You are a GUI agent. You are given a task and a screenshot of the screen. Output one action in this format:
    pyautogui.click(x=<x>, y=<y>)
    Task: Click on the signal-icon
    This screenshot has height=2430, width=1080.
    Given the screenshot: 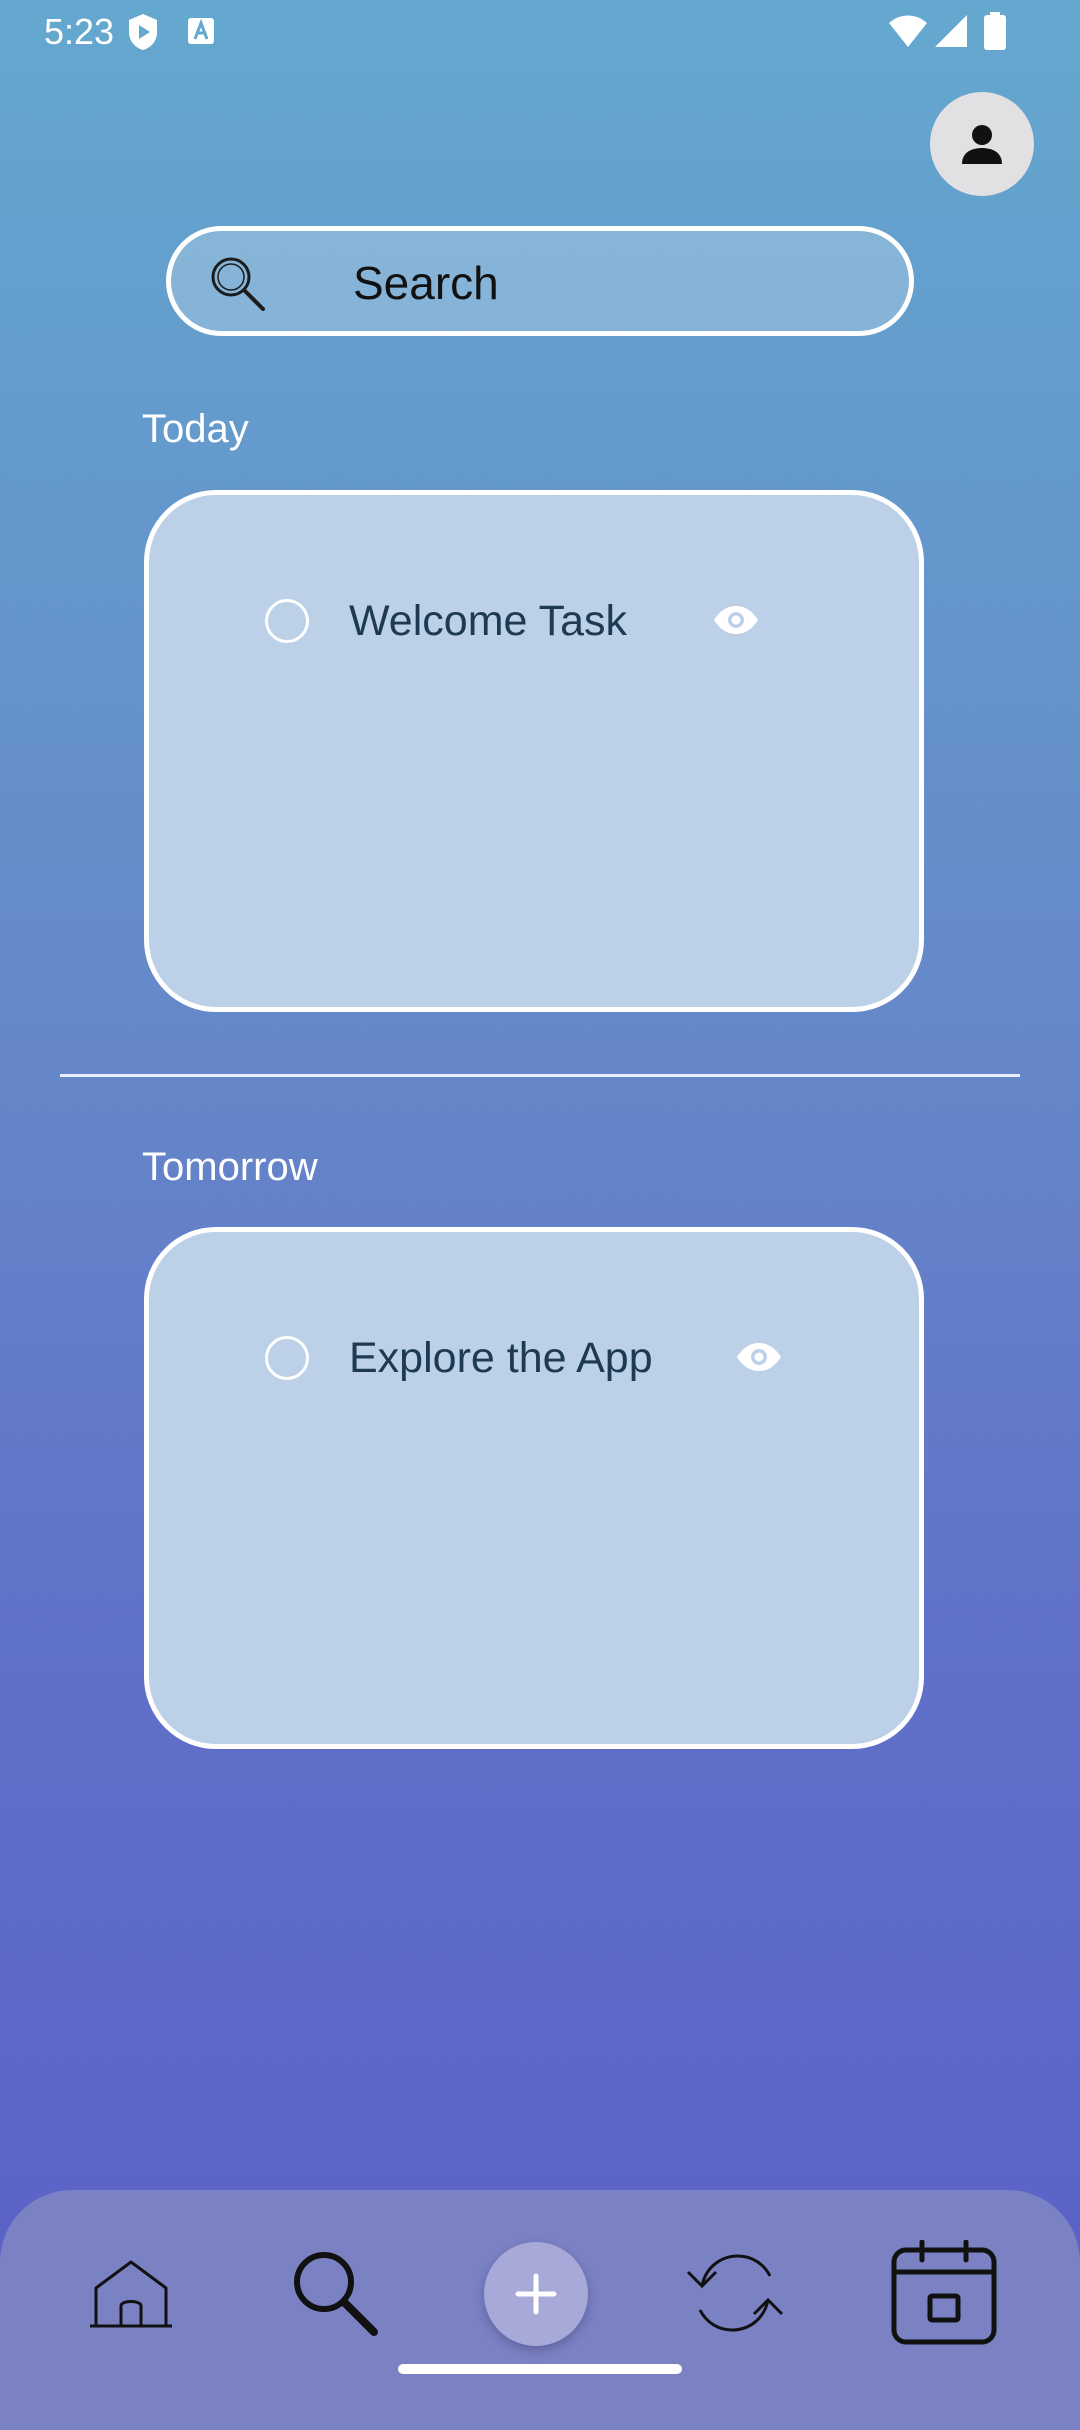 What is the action you would take?
    pyautogui.click(x=951, y=33)
    